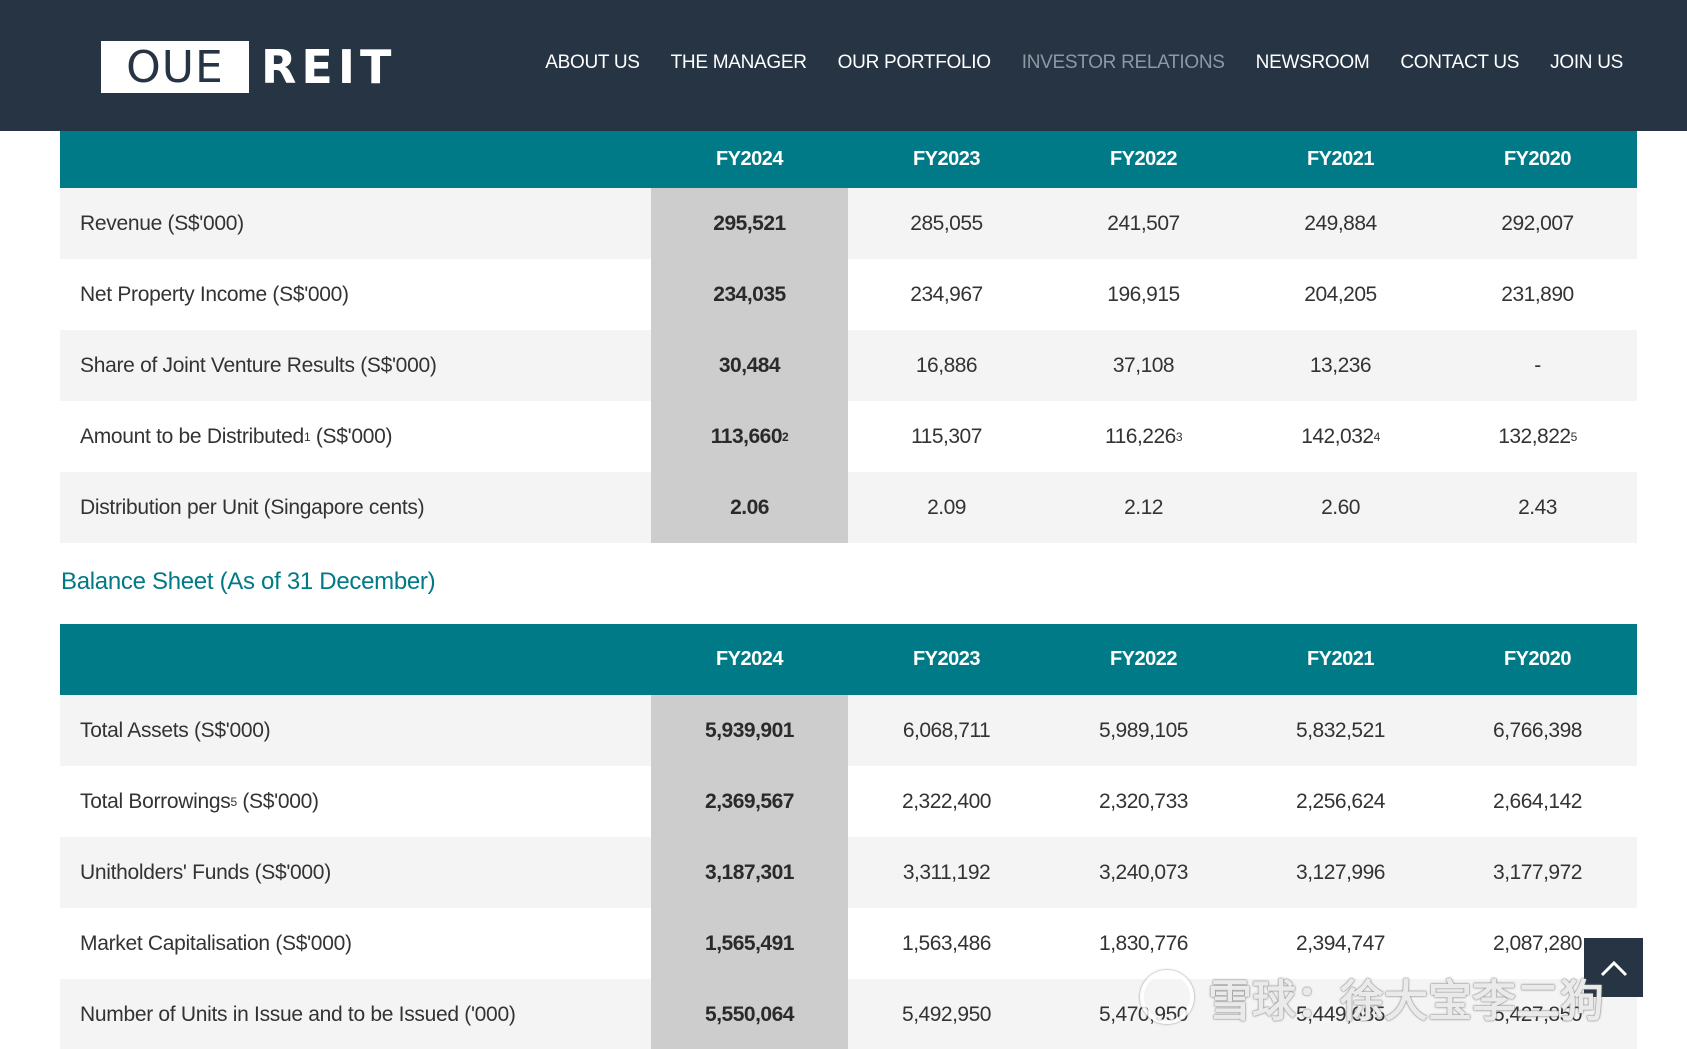  I want to click on oue-reit-logo: OUE REIT, so click(249, 67).